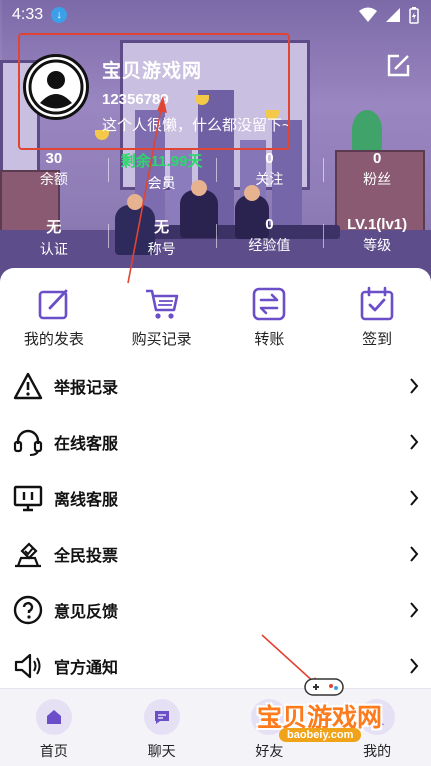 The width and height of the screenshot is (431, 766). I want to click on checkin-icon, so click(377, 303).